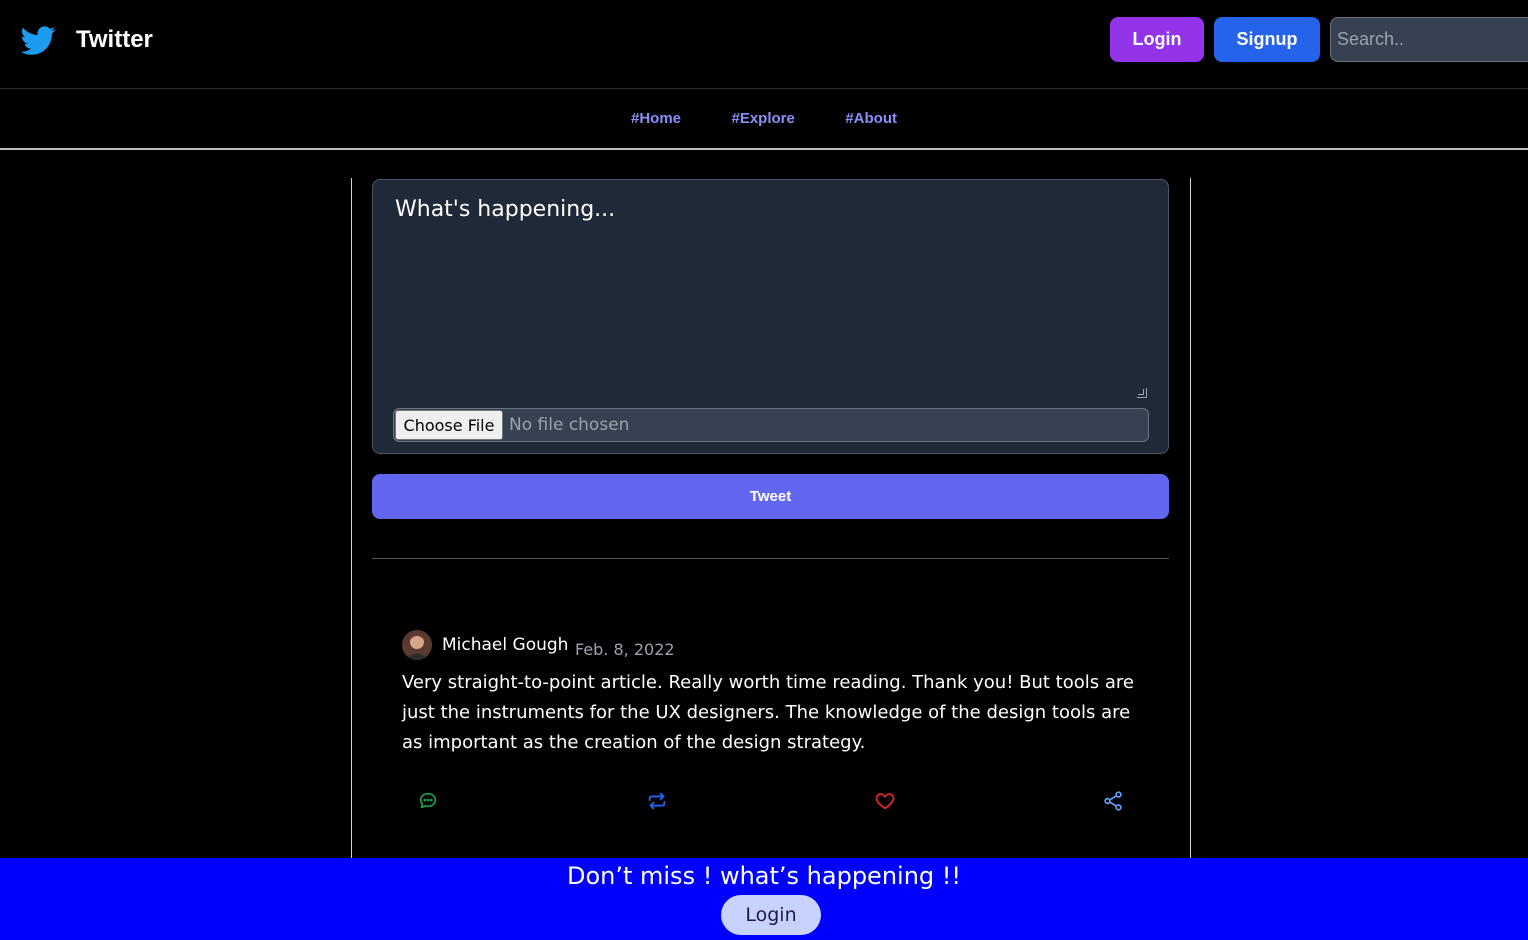  I want to click on avatar, so click(417, 645).